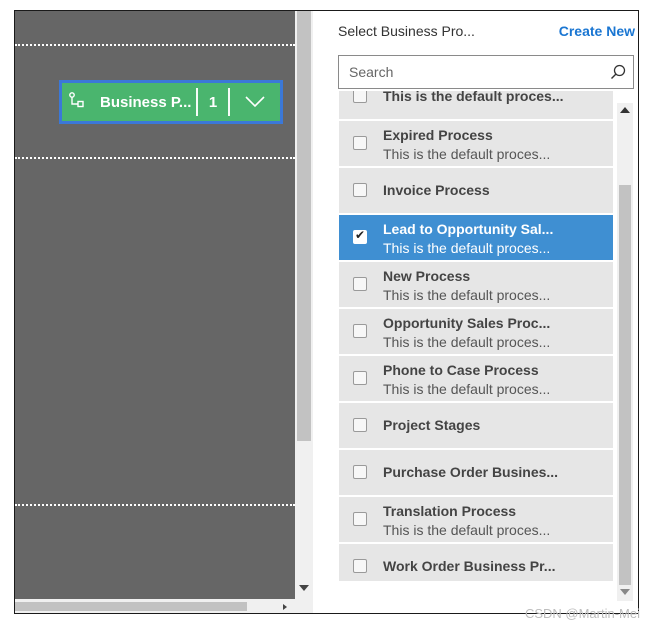  What do you see at coordinates (432, 425) in the screenshot?
I see `process-name: Project Stages` at bounding box center [432, 425].